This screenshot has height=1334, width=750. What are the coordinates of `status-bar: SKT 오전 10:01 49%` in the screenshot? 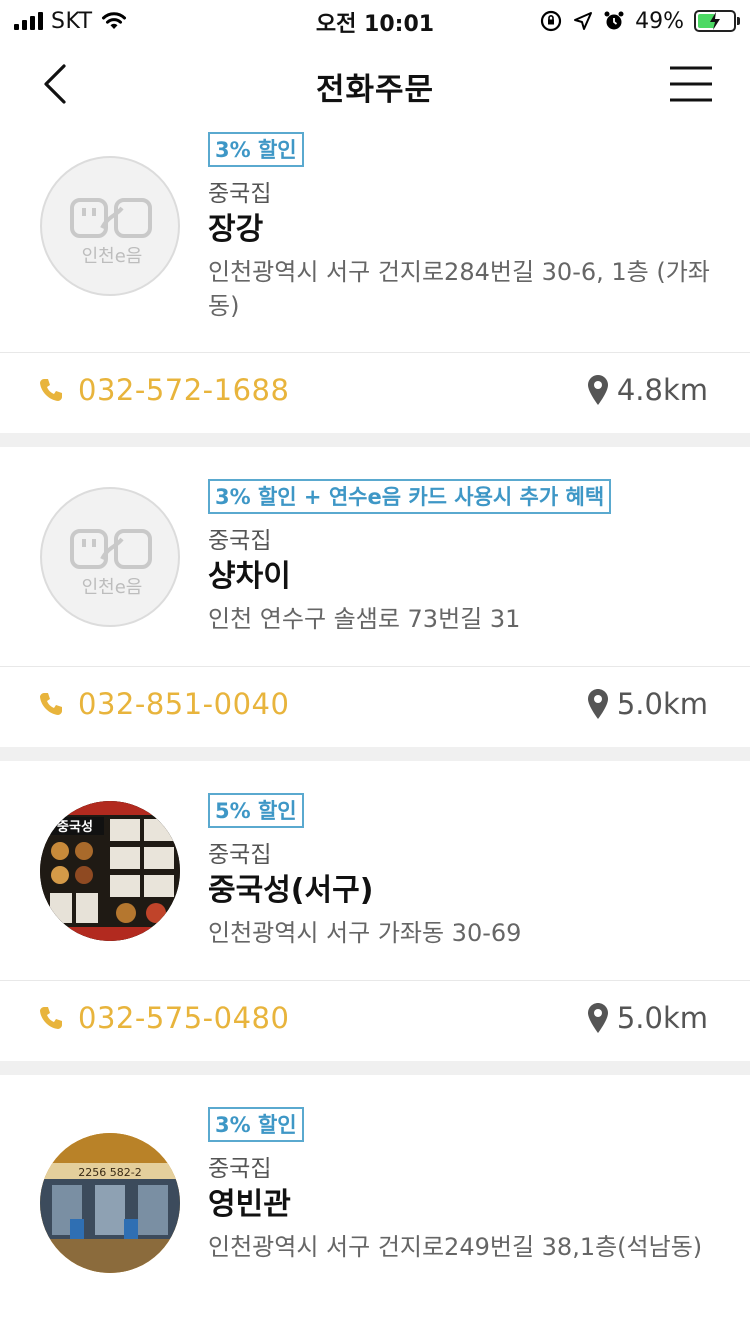 It's located at (375, 21).